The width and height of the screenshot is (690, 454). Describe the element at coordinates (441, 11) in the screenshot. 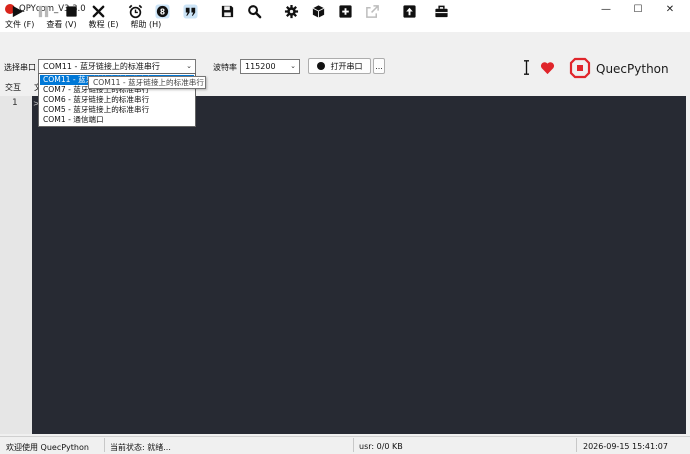

I see `toolbox-icon` at that location.